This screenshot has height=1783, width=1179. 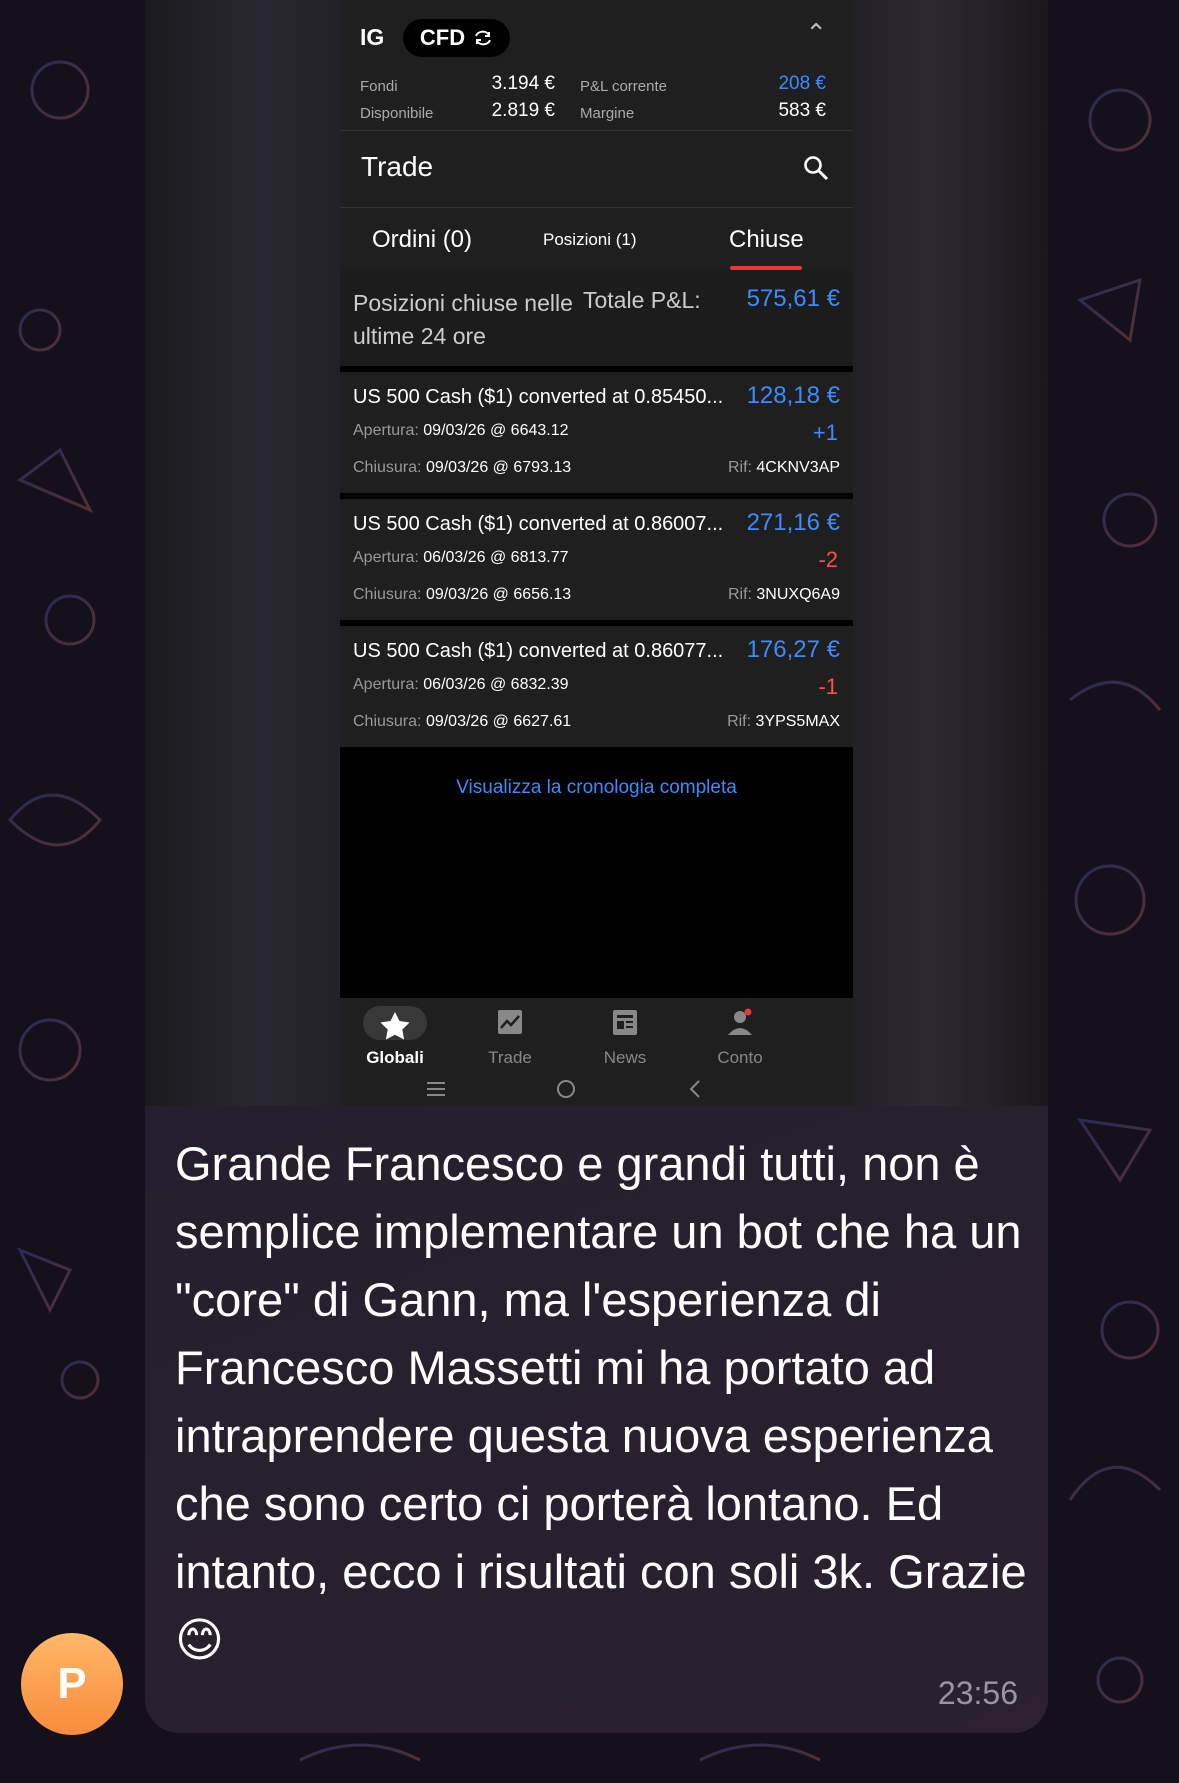 I want to click on newspaper-icon, so click(x=625, y=1022).